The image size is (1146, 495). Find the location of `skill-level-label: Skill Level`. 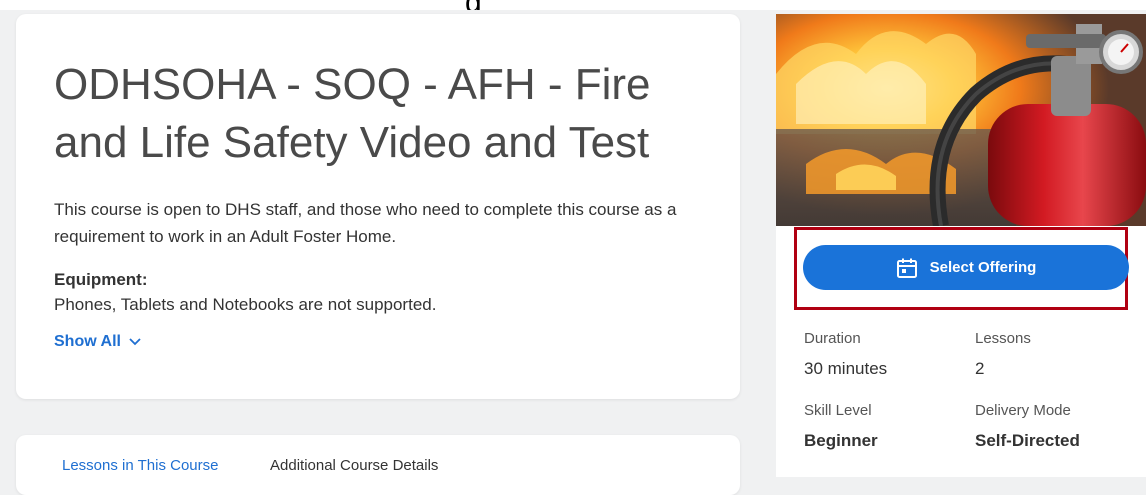

skill-level-label: Skill Level is located at coordinates (838, 410).